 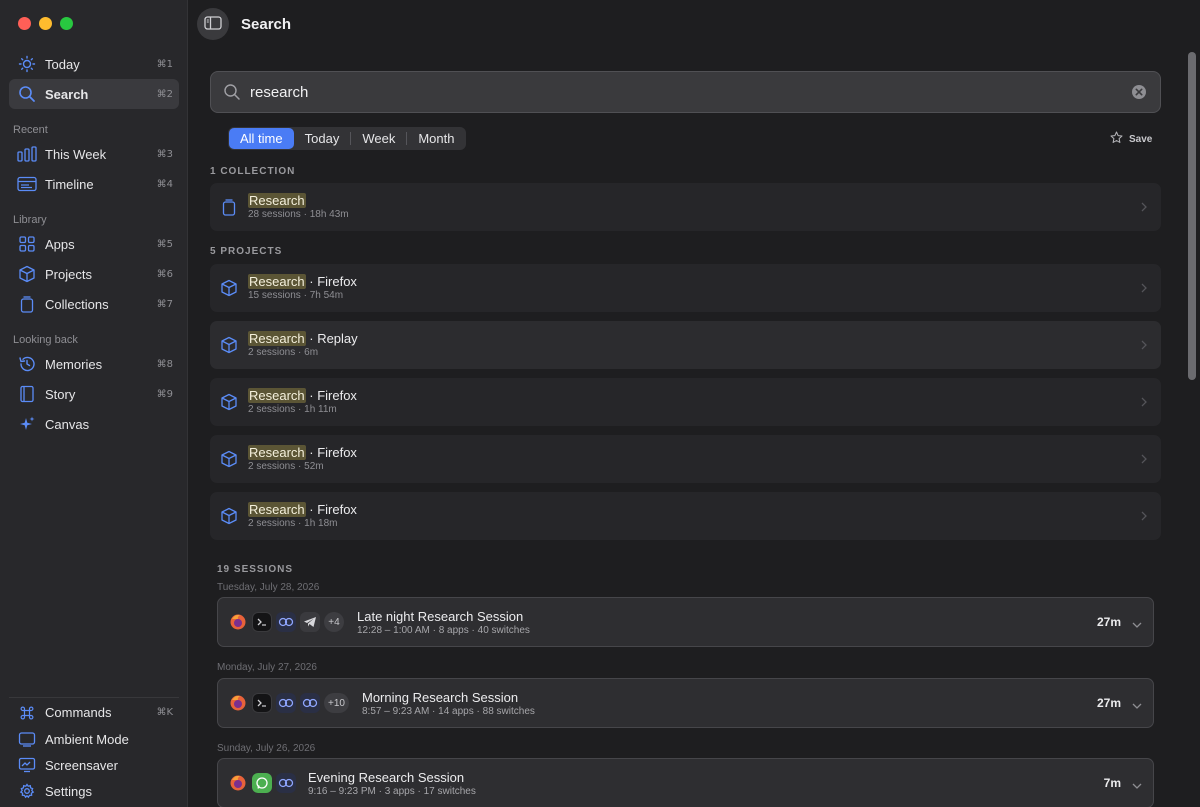 What do you see at coordinates (322, 138) in the screenshot?
I see `filter-today: Today` at bounding box center [322, 138].